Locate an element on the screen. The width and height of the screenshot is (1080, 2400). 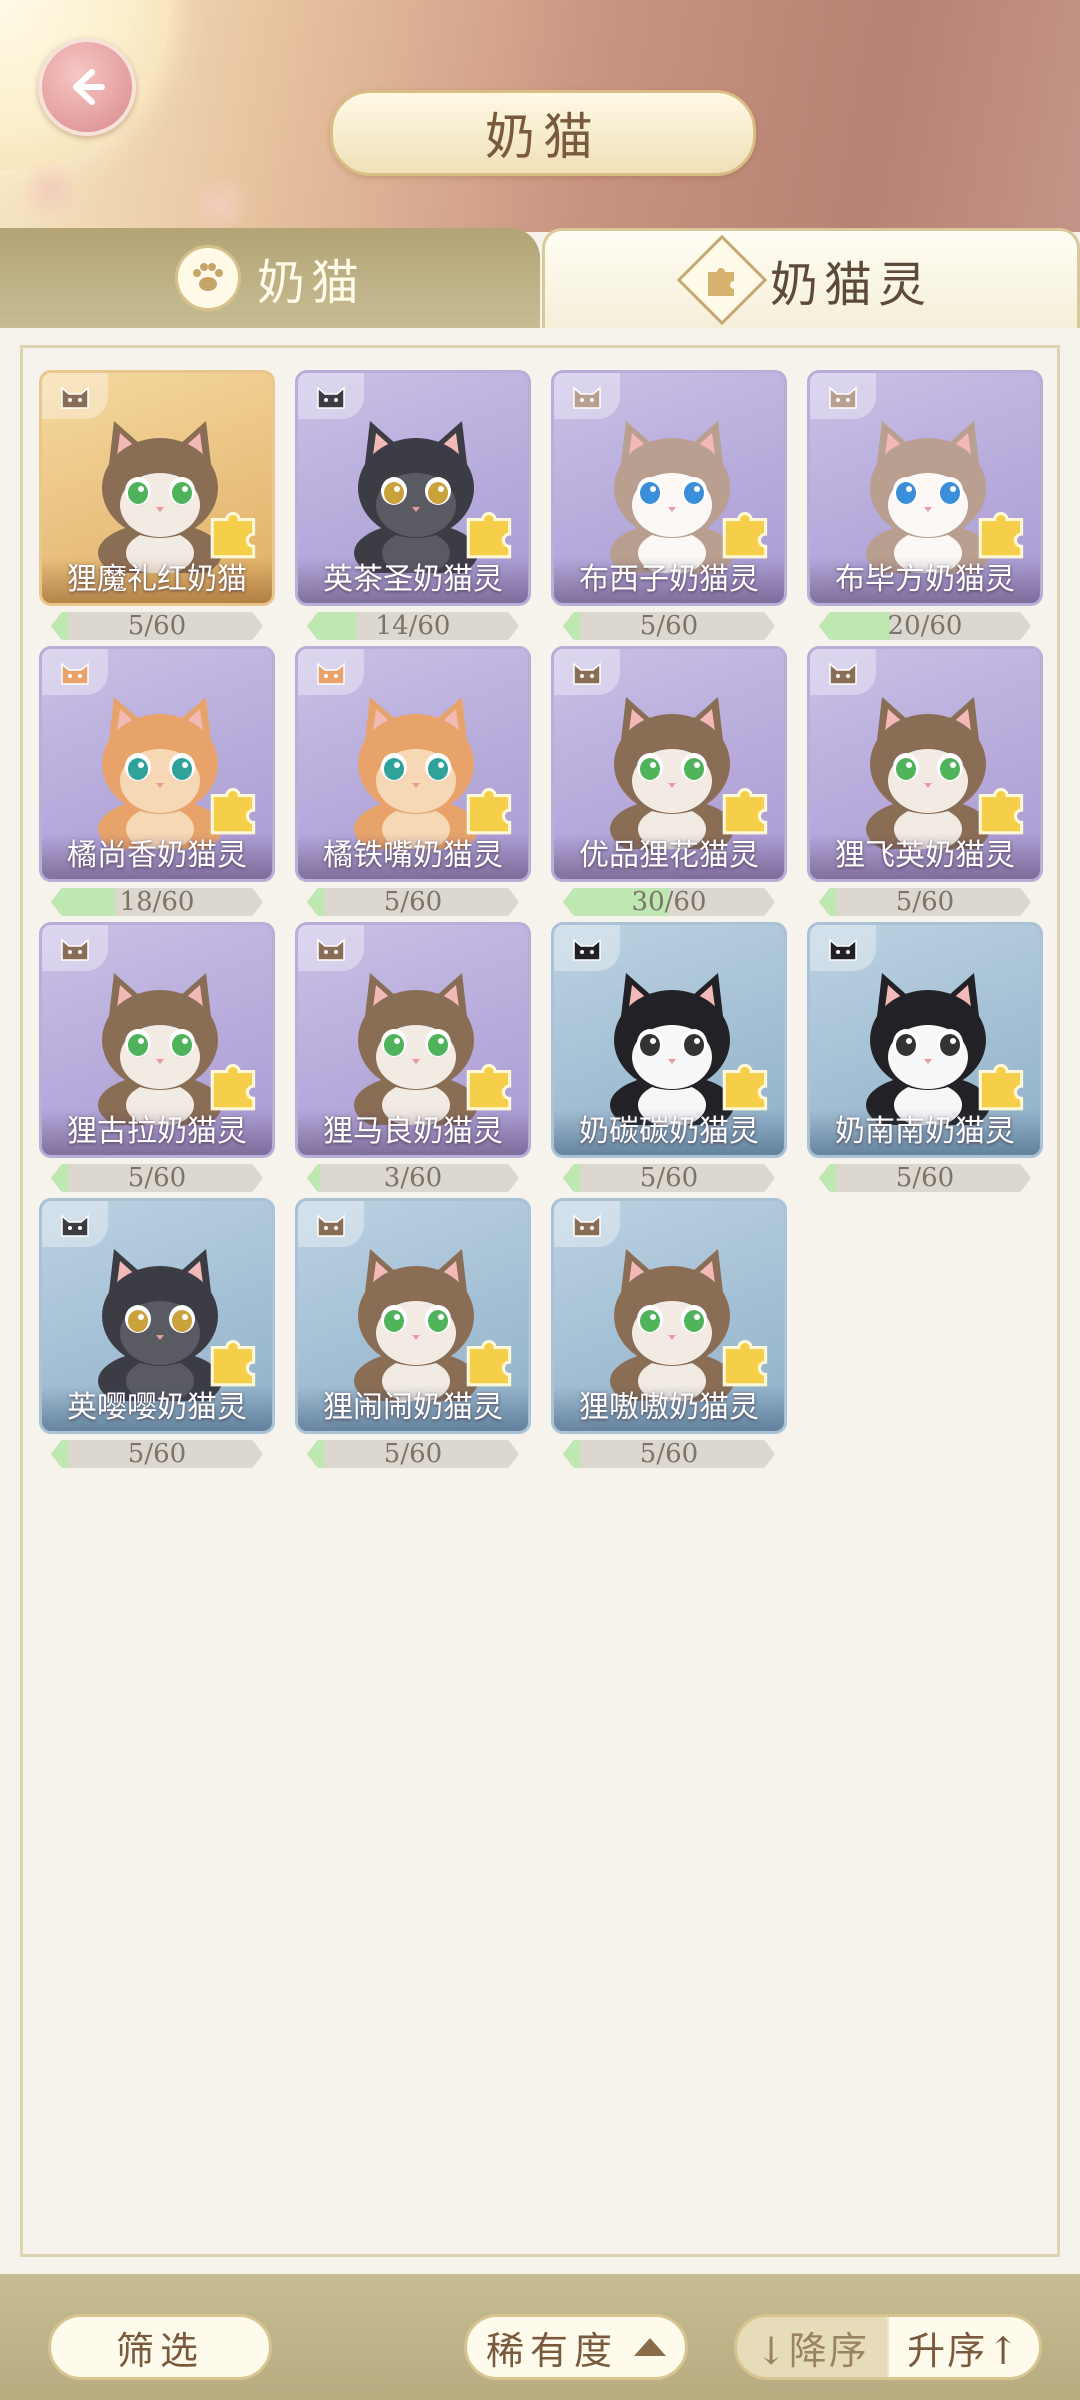
sort-order-toggle: ↓降序 升序↑ is located at coordinates (888, 2347).